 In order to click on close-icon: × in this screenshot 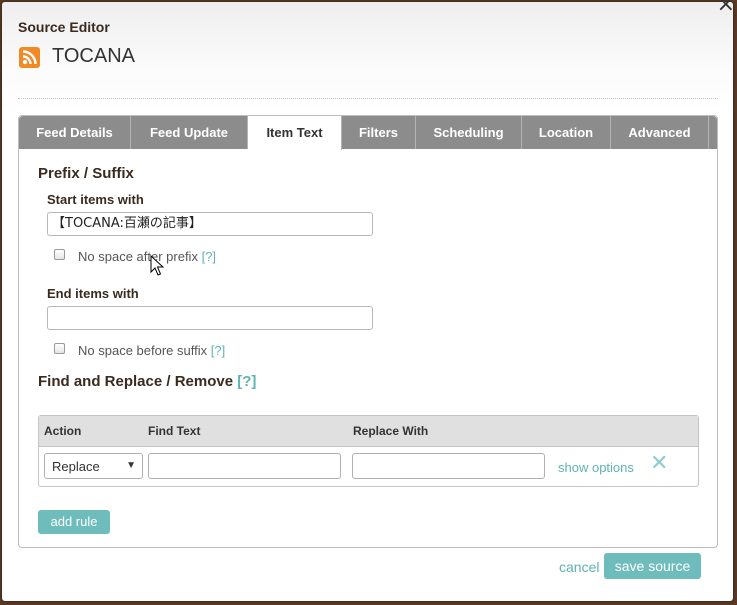, I will do `click(726, 8)`.